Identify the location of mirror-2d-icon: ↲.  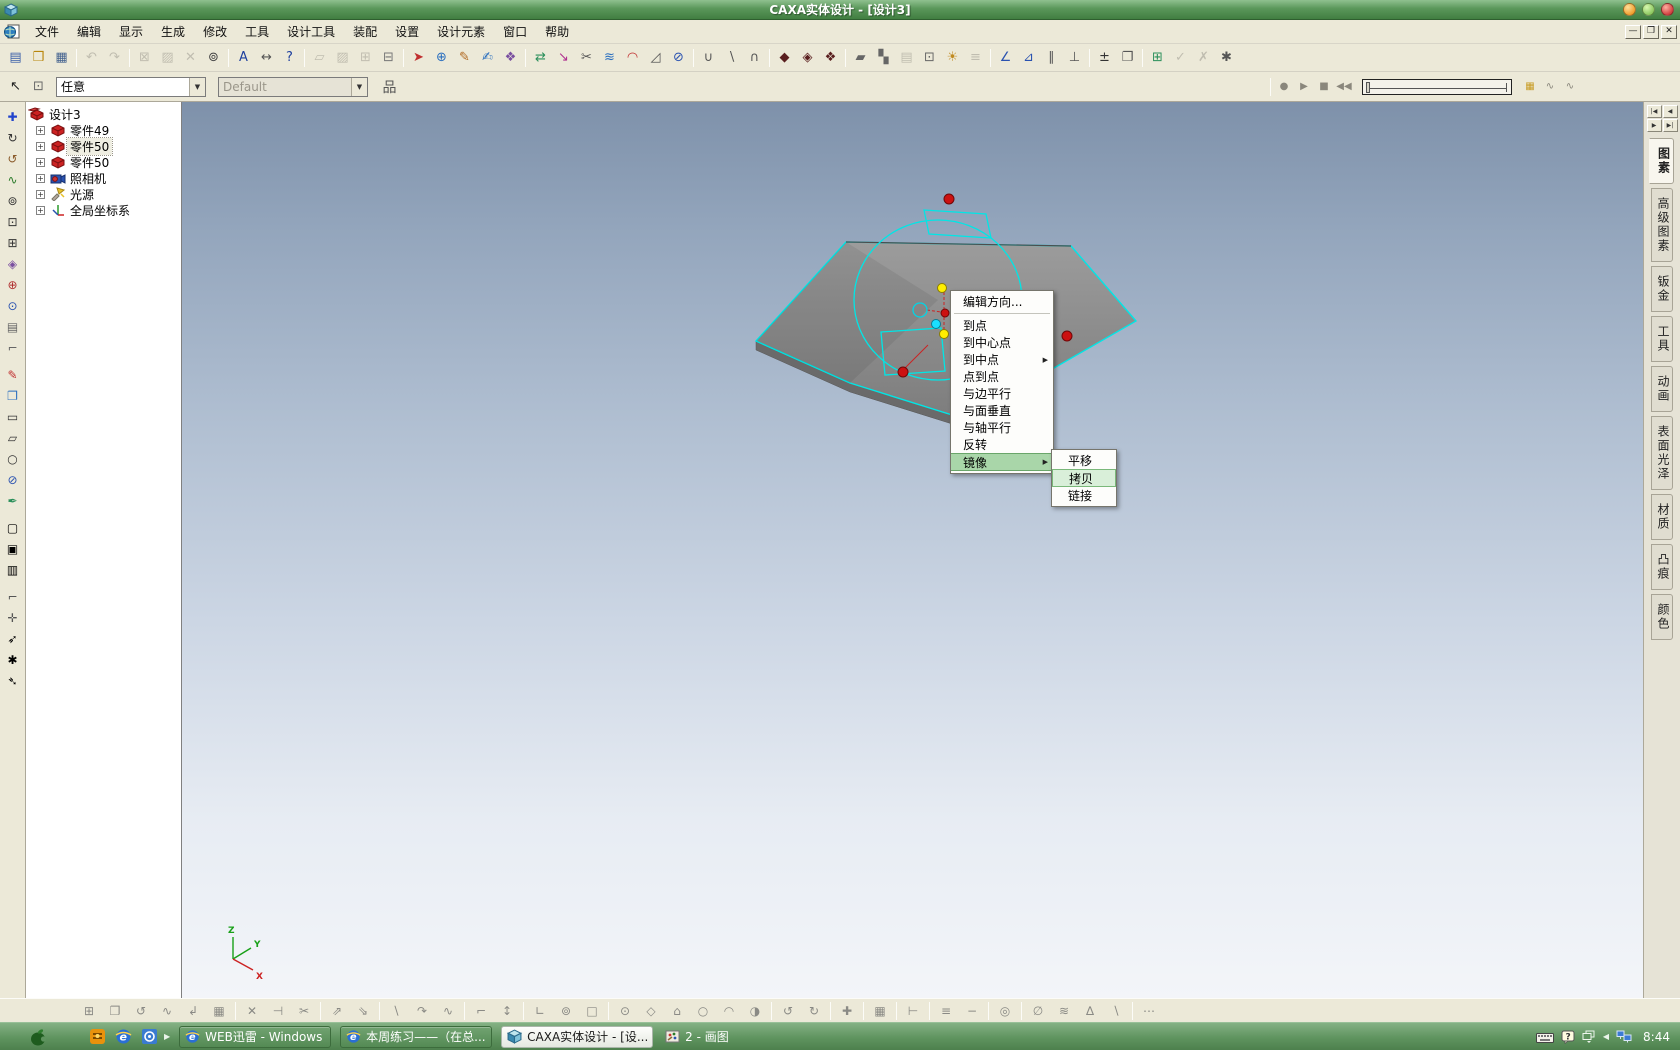
(193, 1011).